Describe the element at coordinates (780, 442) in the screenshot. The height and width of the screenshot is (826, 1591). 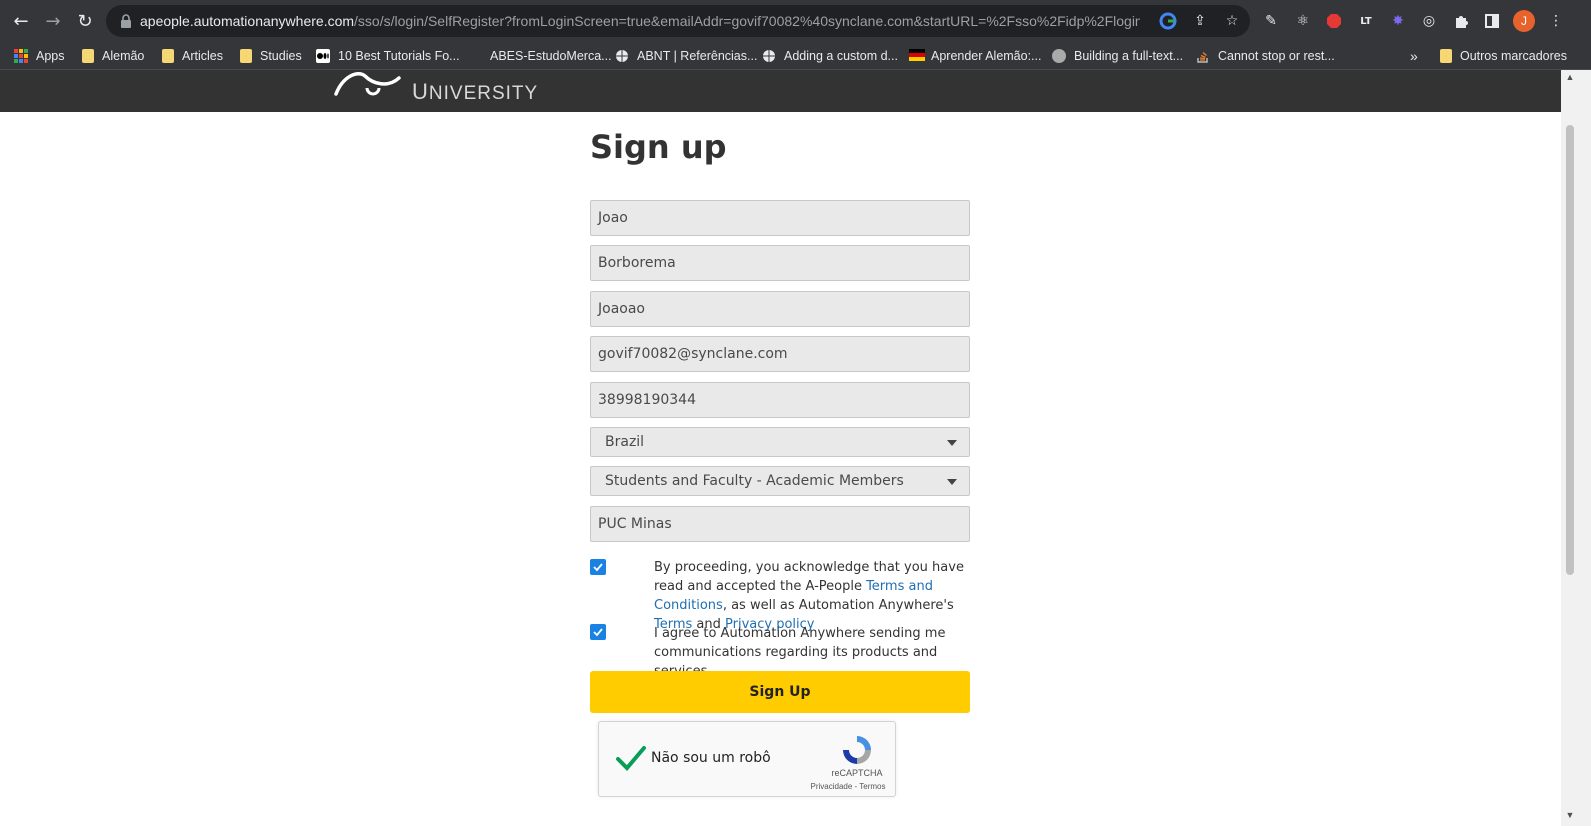
I see `country-select: Brazil` at that location.